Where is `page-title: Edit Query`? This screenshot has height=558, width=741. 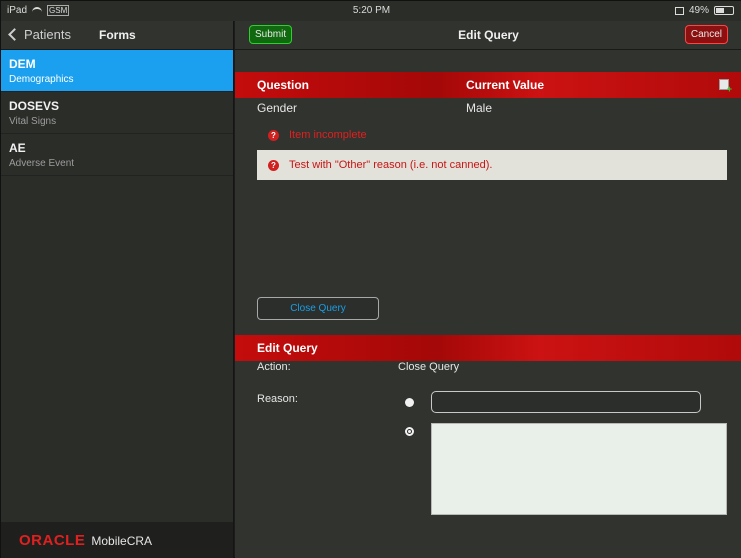
page-title: Edit Query is located at coordinates (488, 35).